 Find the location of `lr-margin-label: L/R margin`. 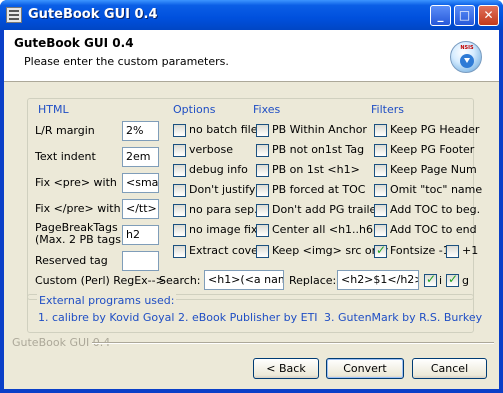

lr-margin-label: L/R margin is located at coordinates (65, 130).